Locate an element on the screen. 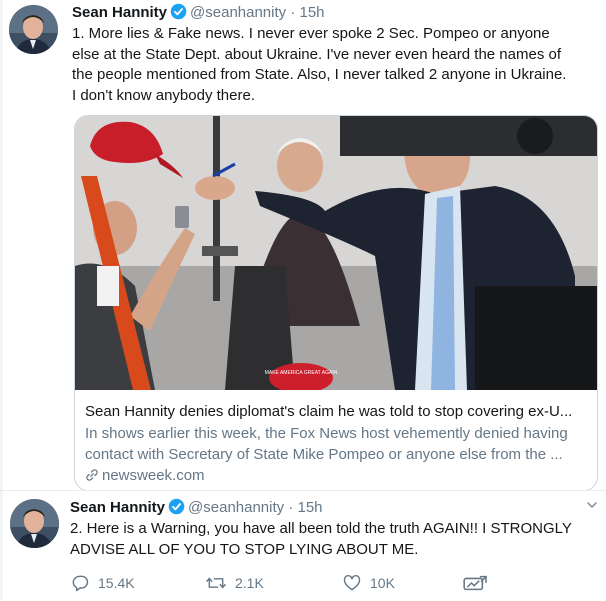  reply-button: 15.4K is located at coordinates (102, 583).